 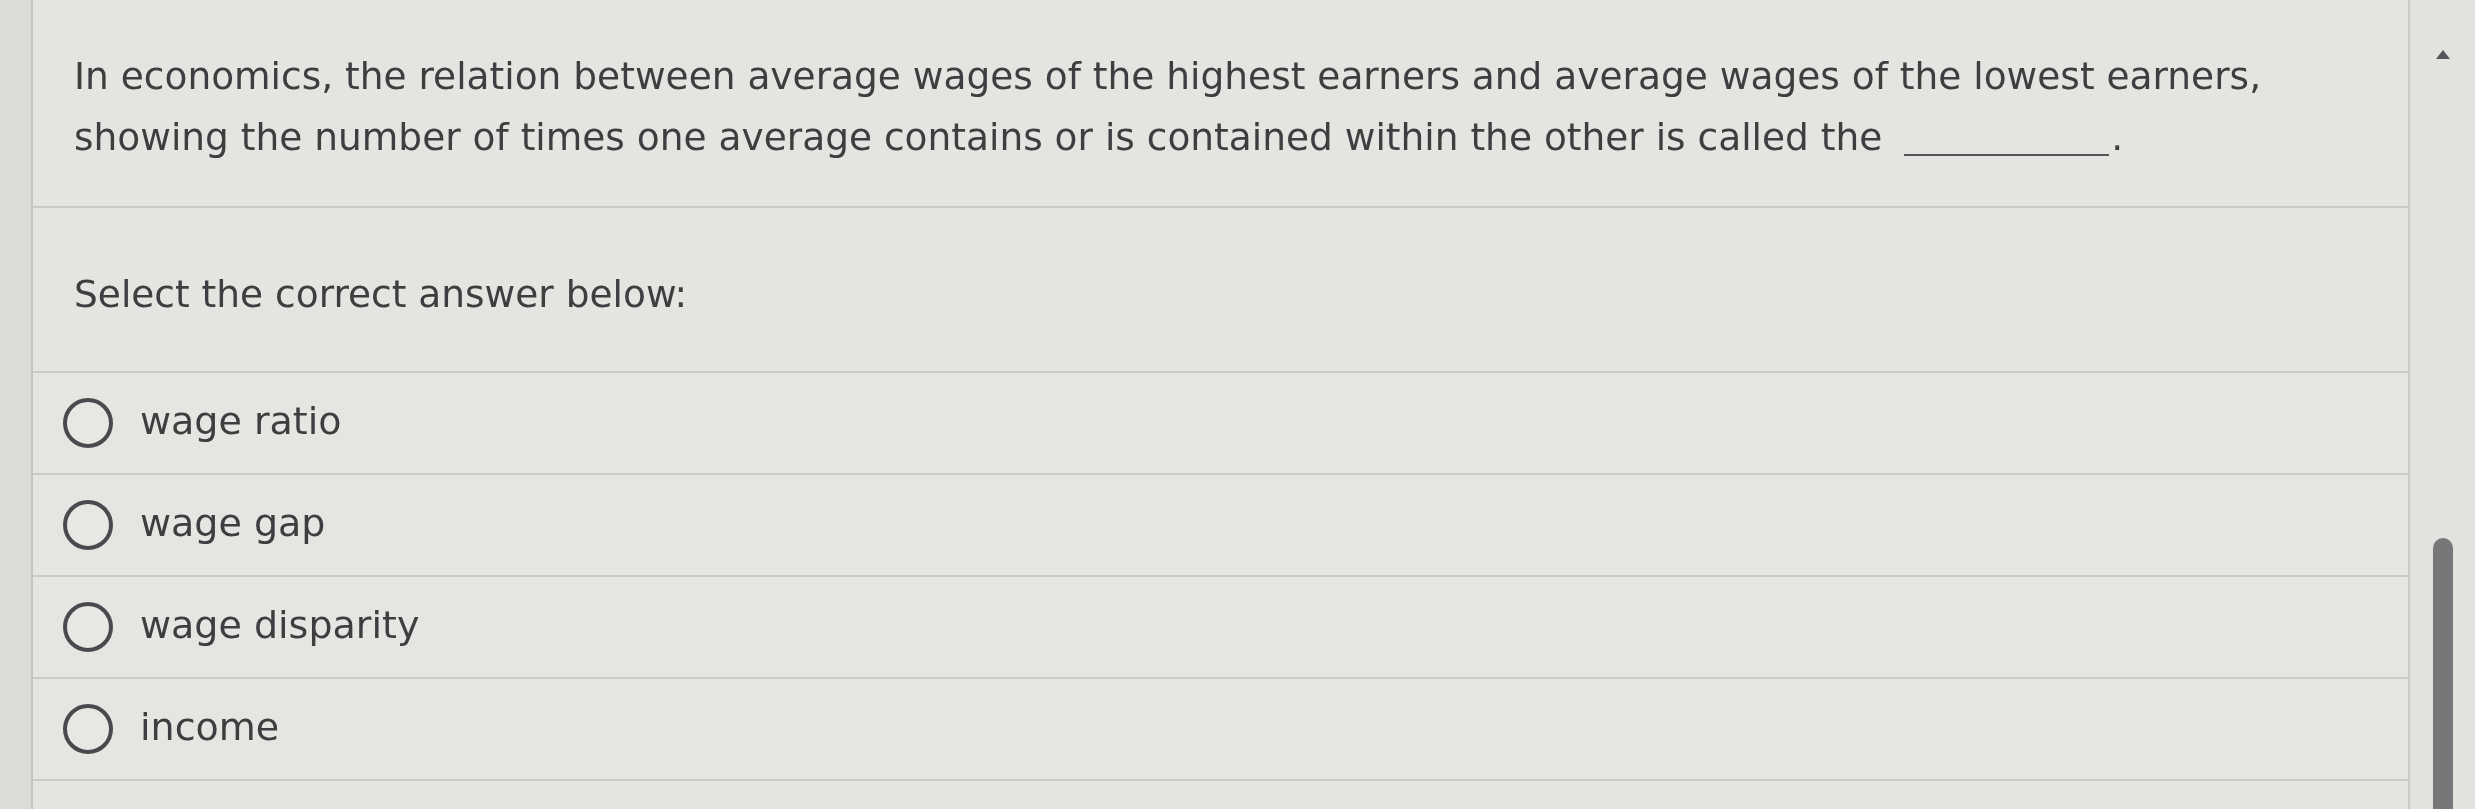 I want to click on option-label: wage disparity, so click(x=280, y=625).